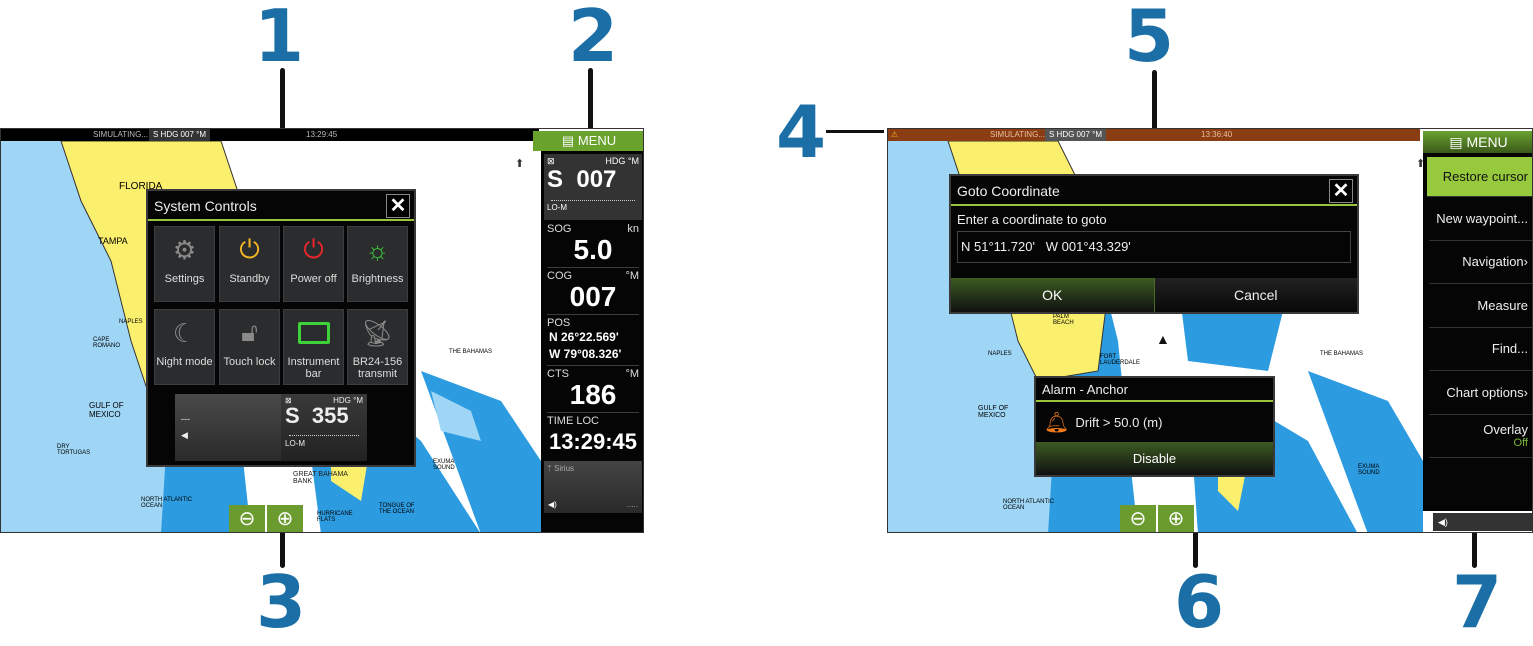 The image size is (1533, 646). Describe the element at coordinates (1480, 306) in the screenshot. I see `menu-item-measure: Measure` at that location.